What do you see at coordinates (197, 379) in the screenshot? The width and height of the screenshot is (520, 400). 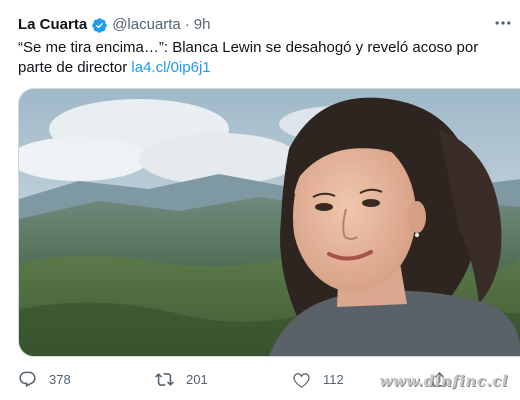 I see `retweet-count: 201` at bounding box center [197, 379].